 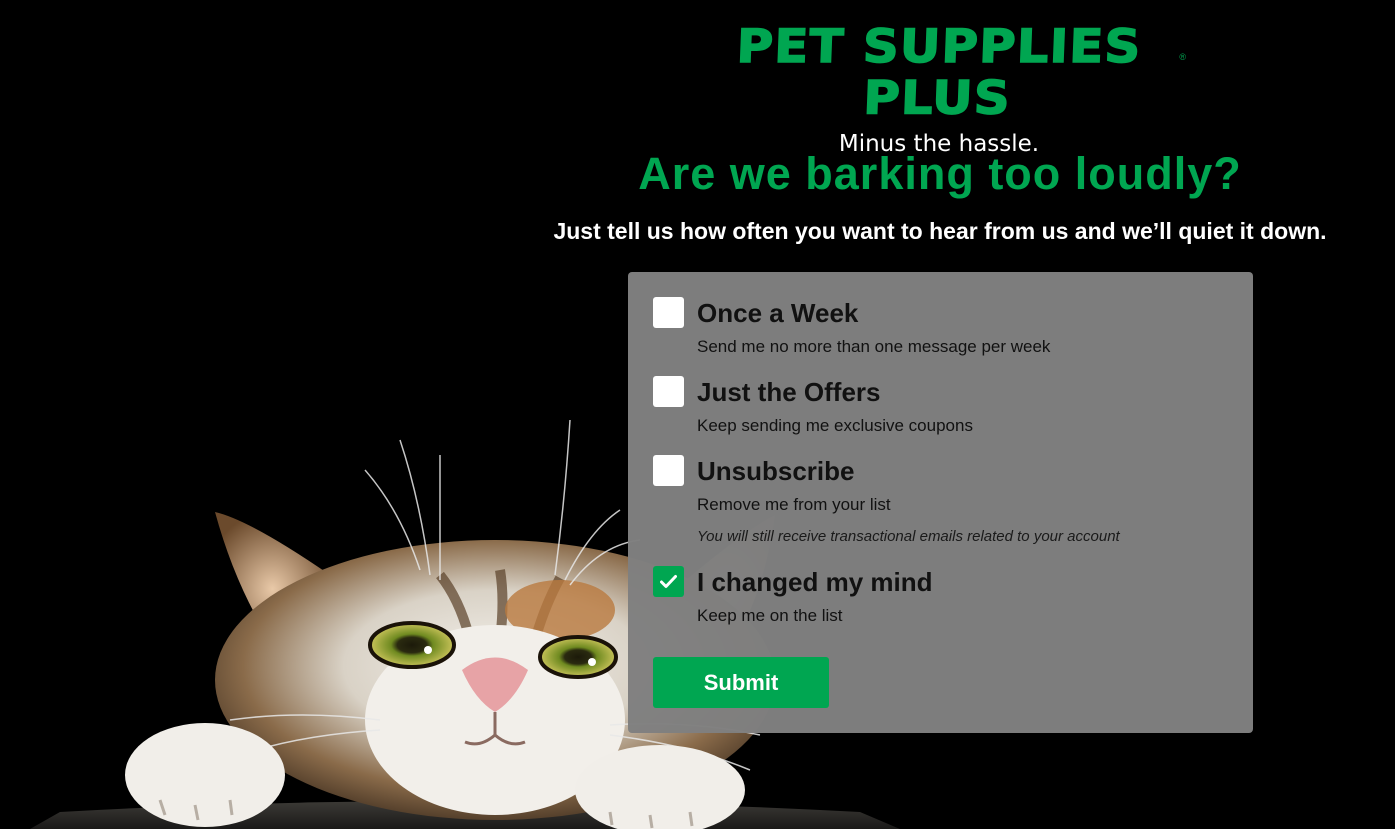 What do you see at coordinates (776, 471) in the screenshot?
I see `option-label: Unsubscribe` at bounding box center [776, 471].